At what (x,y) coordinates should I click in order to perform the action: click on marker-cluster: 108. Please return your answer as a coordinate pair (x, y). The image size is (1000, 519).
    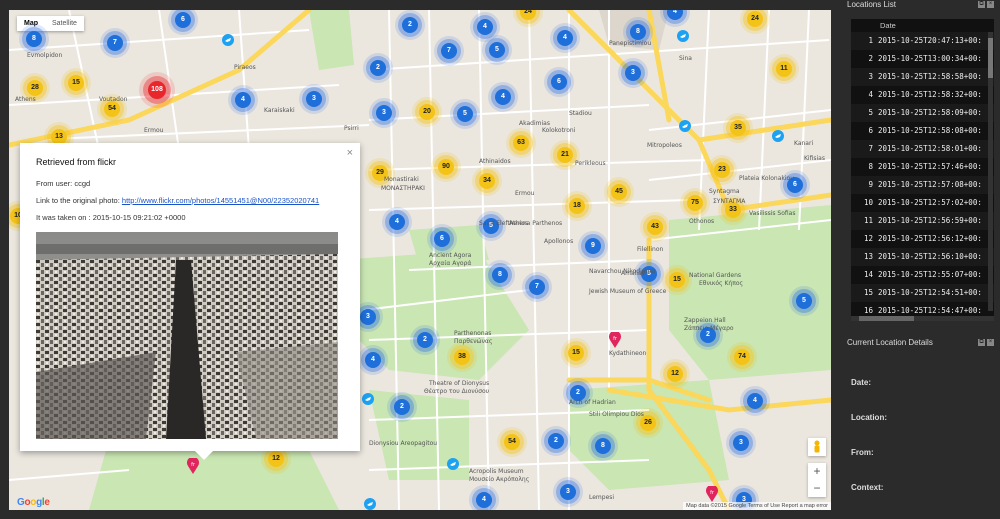
    Looking at the image, I should click on (157, 90).